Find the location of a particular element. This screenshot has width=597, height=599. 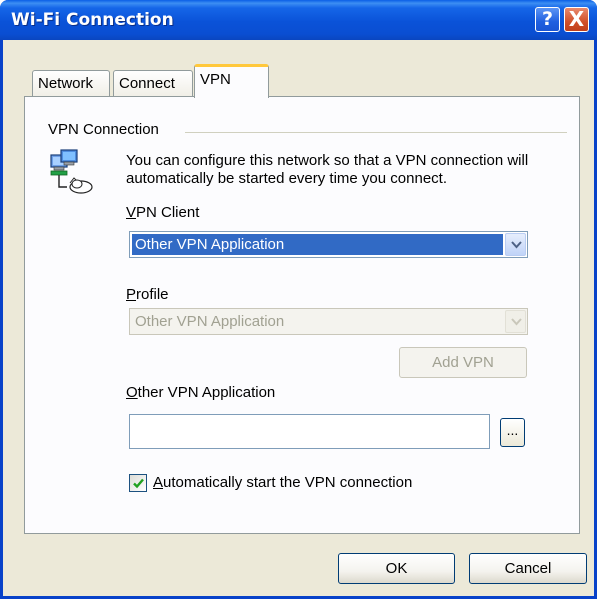

auto-start-accel: A is located at coordinates (158, 482).